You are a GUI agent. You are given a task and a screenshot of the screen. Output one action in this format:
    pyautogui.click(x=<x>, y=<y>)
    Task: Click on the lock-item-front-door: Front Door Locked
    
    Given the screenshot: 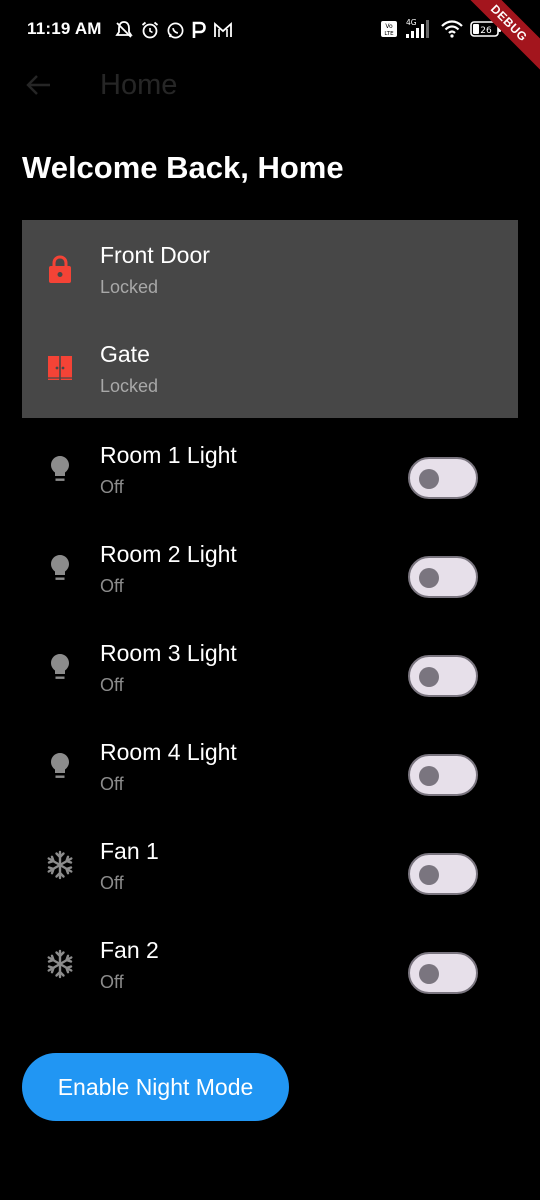 What is the action you would take?
    pyautogui.click(x=270, y=269)
    